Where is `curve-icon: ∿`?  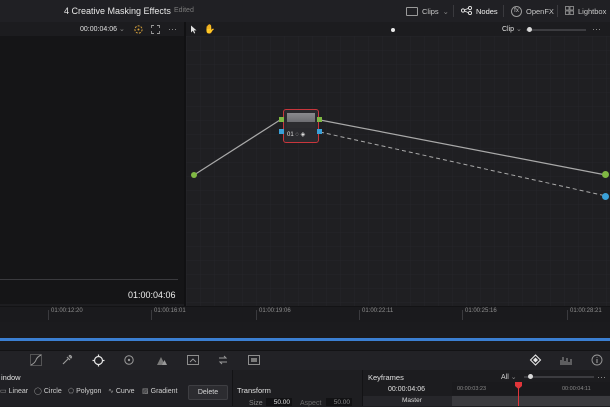
curve-icon: ∿ is located at coordinates (111, 391).